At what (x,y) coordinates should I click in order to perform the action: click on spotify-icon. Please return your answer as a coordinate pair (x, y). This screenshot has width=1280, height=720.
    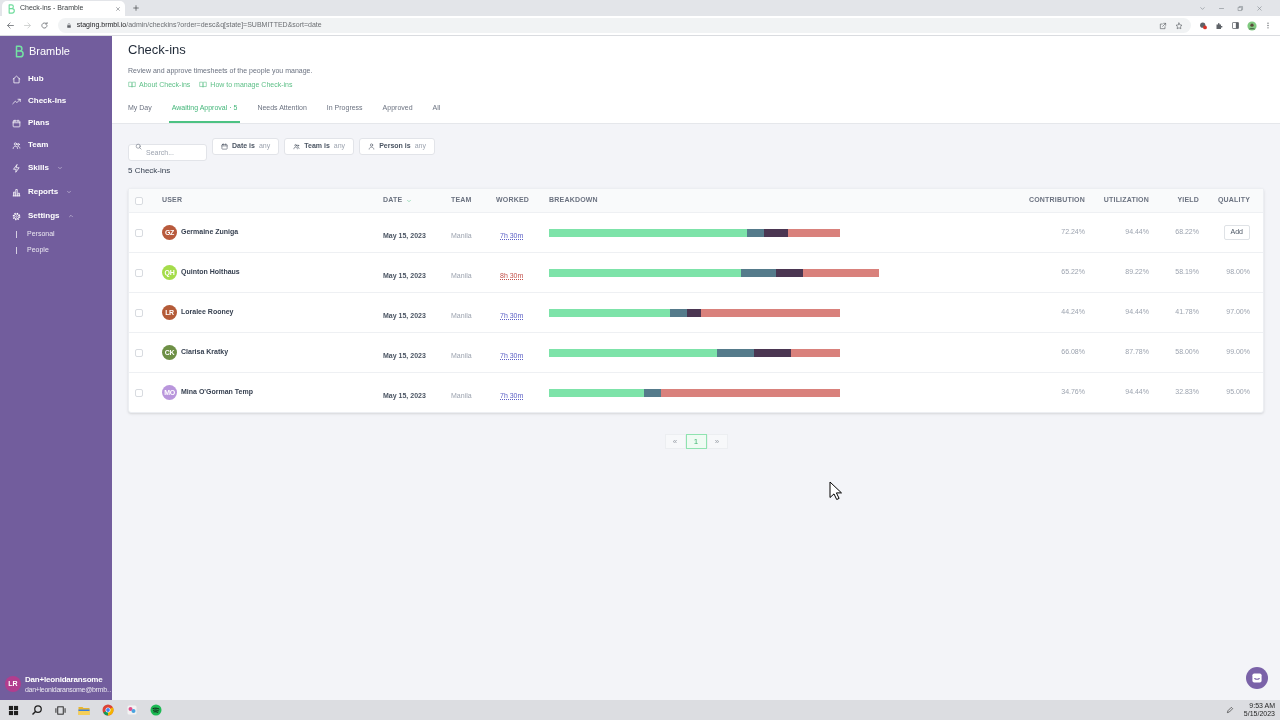
    Looking at the image, I should click on (156, 710).